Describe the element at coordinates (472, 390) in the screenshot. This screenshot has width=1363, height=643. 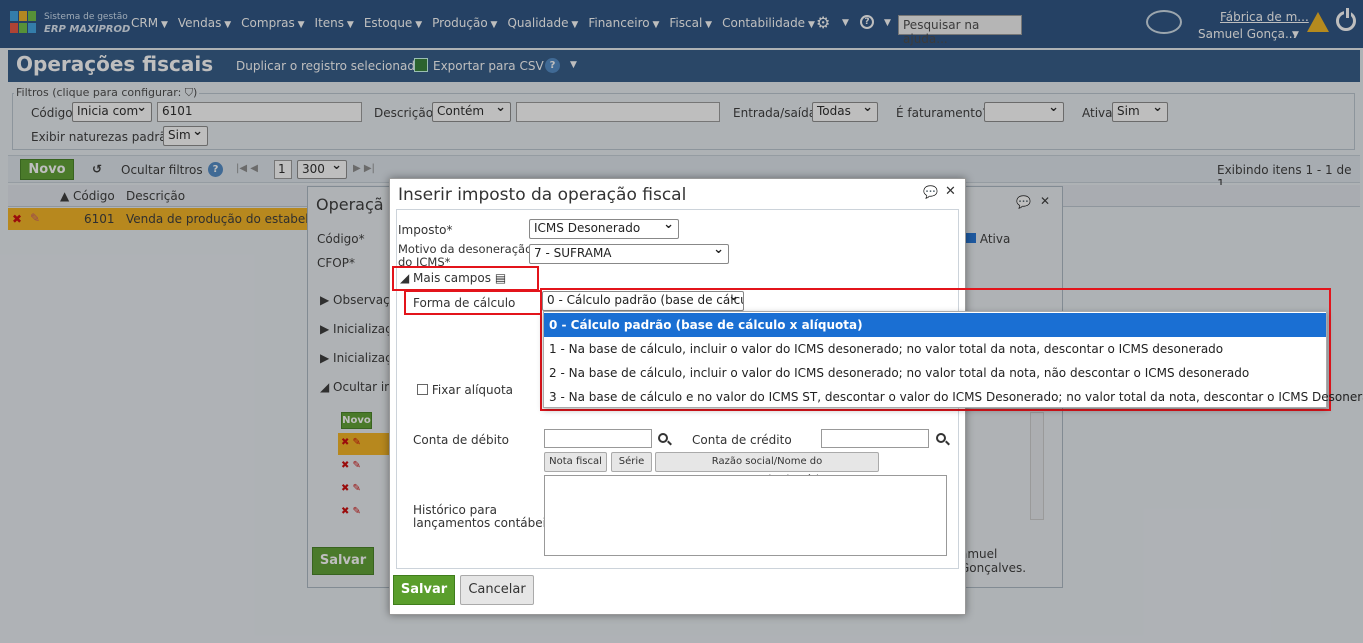
I see `fixar-aliquota-label: Fixar alíquota` at that location.